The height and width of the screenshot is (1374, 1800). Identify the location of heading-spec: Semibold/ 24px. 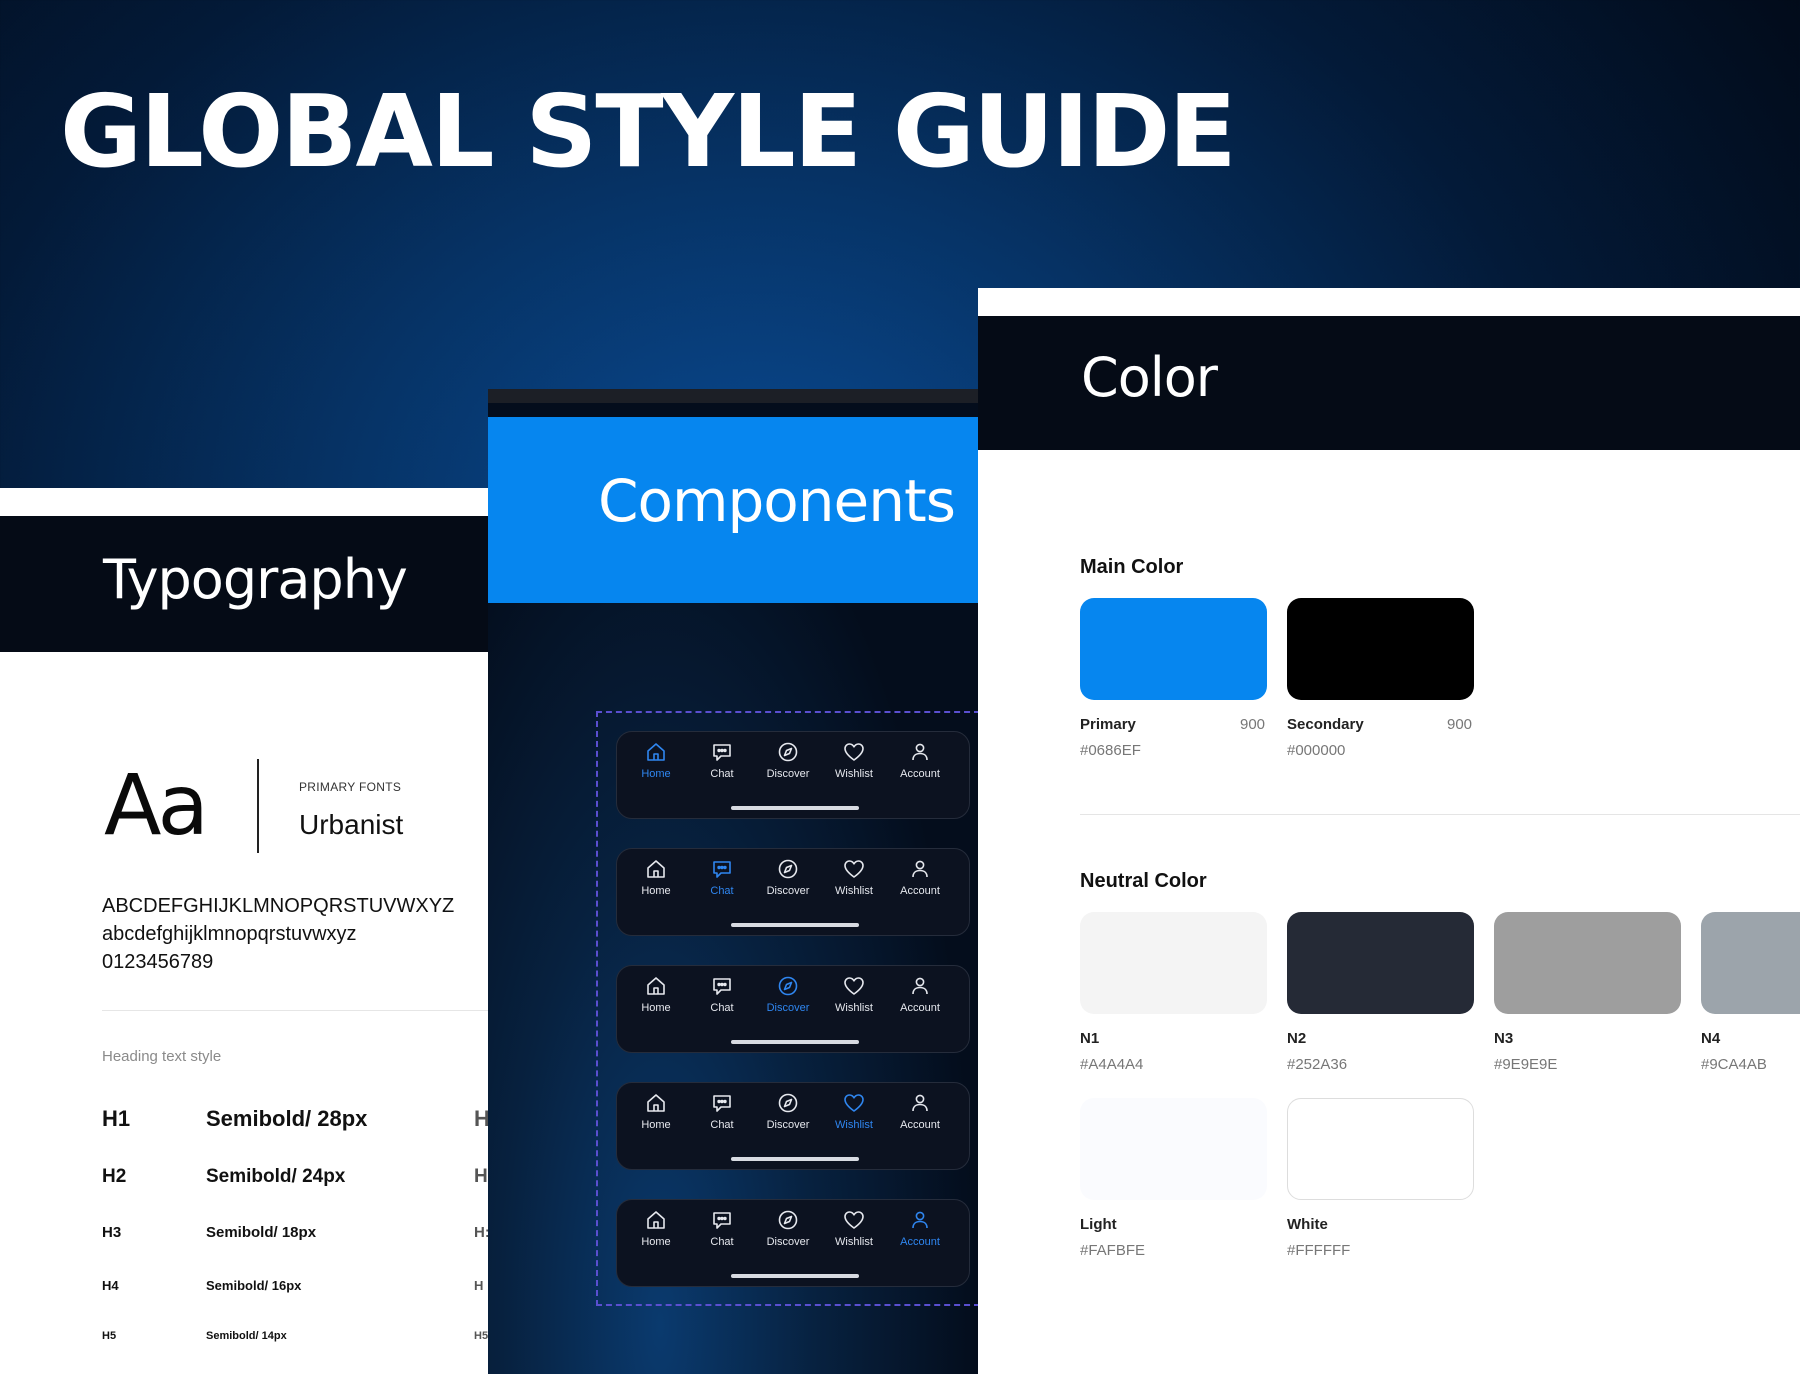
(276, 1176).